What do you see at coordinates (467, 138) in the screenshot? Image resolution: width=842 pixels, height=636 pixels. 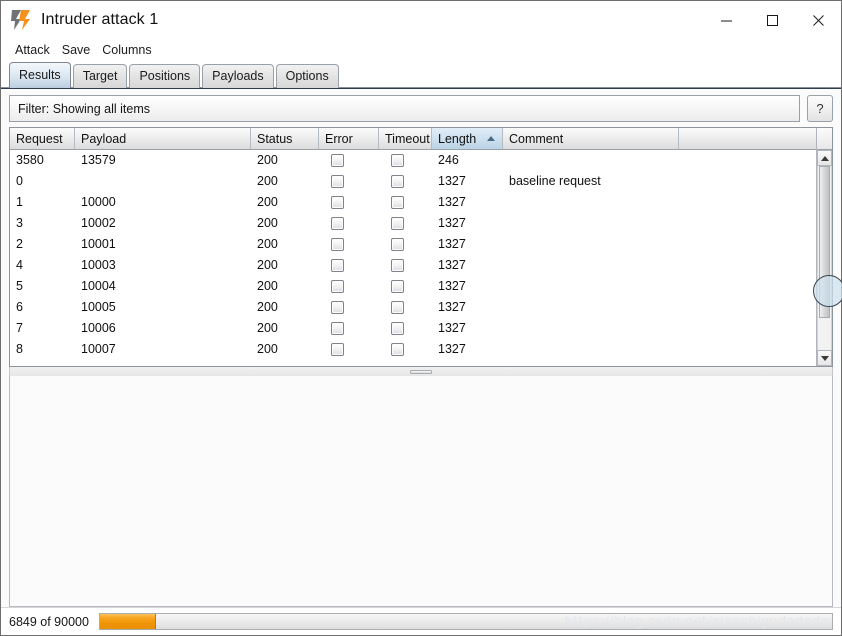 I see `column-header-length: Length` at bounding box center [467, 138].